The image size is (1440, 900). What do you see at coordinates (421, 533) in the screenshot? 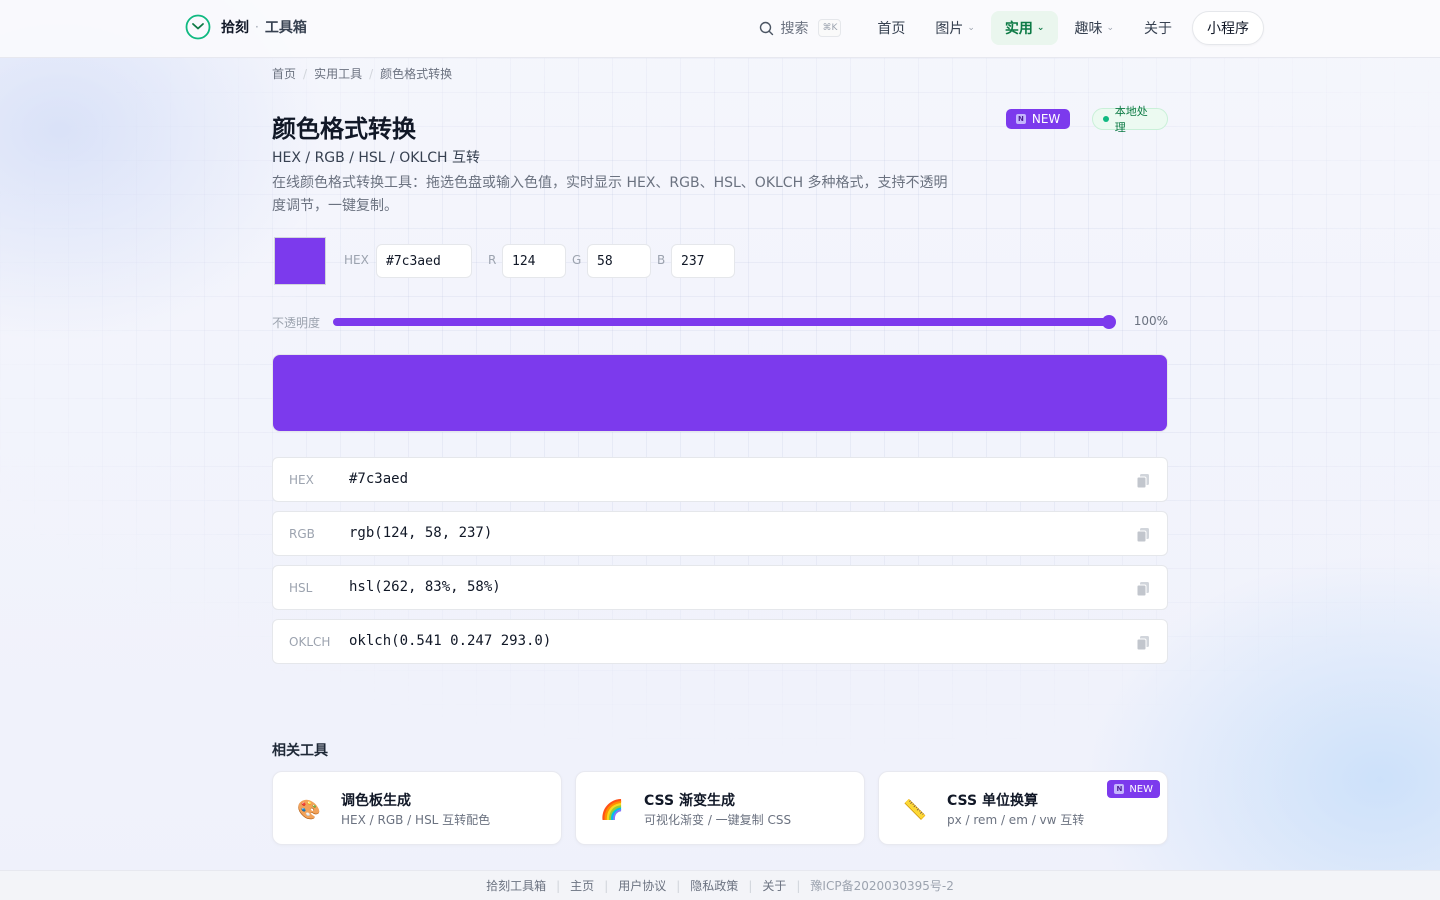
I see `format-value: rgb(124, 58, 237)` at bounding box center [421, 533].